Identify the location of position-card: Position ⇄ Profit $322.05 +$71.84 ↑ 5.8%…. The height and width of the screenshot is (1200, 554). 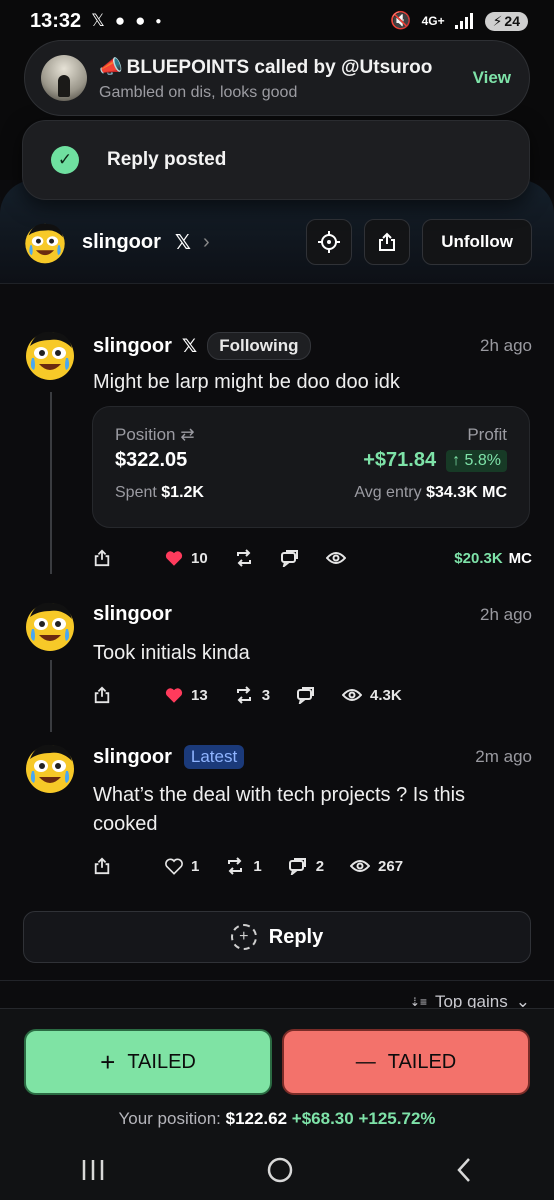
(311, 467).